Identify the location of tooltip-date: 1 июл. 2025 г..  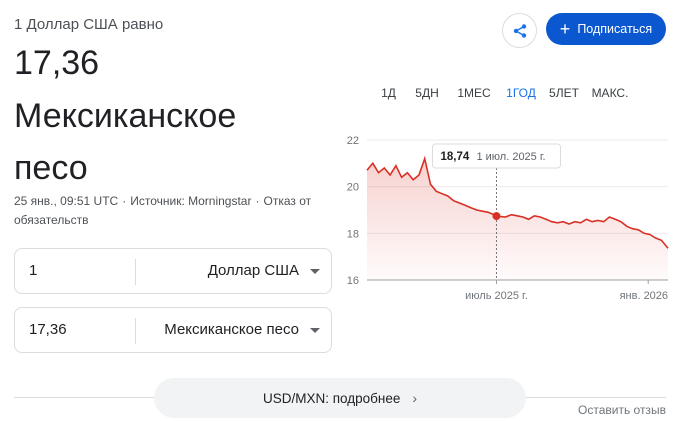
(510, 157).